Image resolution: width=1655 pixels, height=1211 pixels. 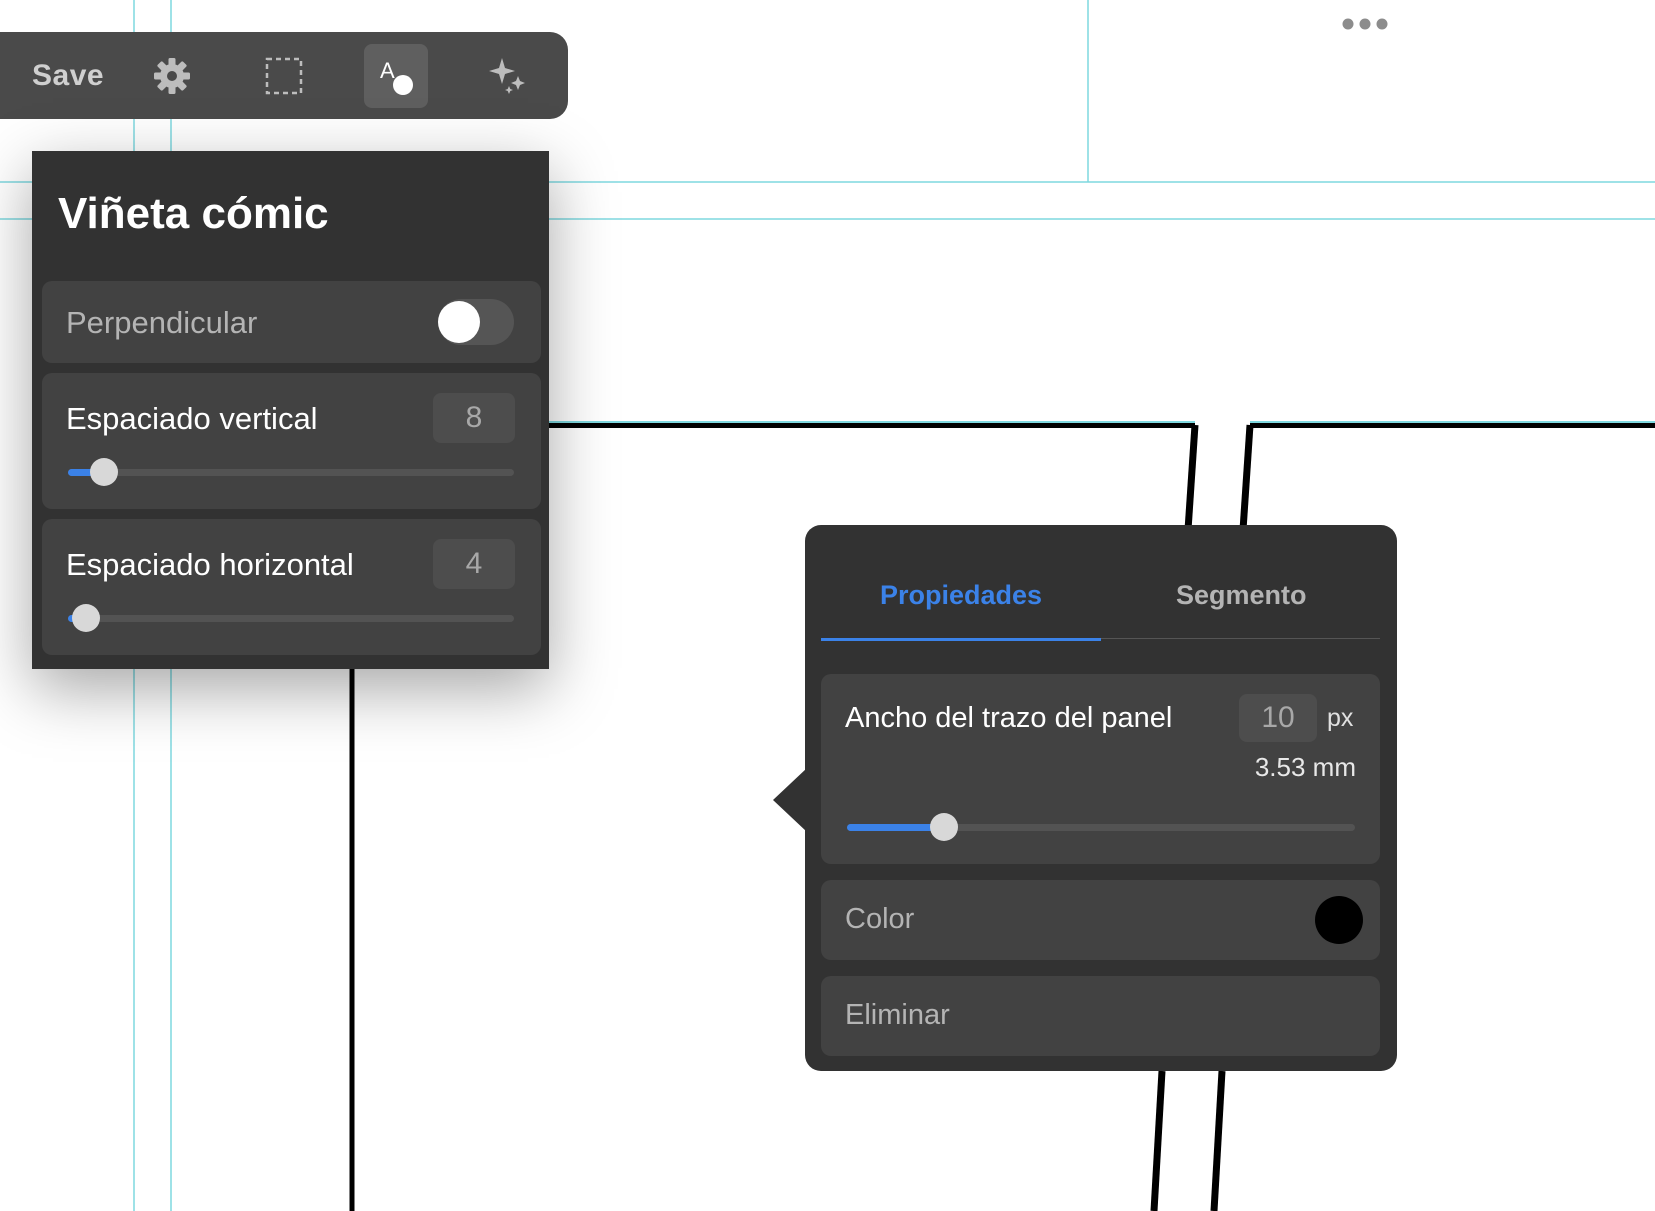 What do you see at coordinates (1009, 718) in the screenshot?
I see `stroke-width-label: Ancho del trazo del panel` at bounding box center [1009, 718].